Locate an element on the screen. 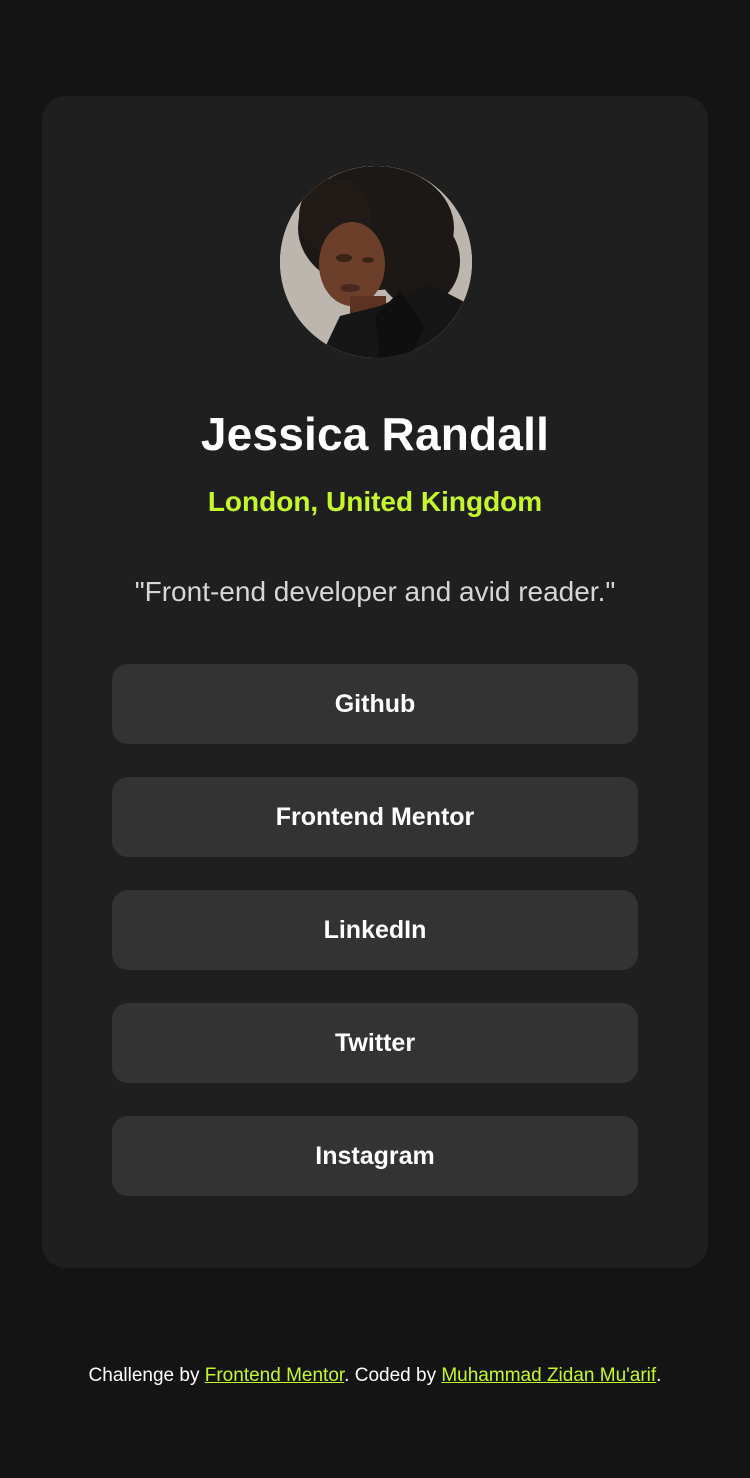 The width and height of the screenshot is (750, 1478). avatar-image is located at coordinates (376, 262).